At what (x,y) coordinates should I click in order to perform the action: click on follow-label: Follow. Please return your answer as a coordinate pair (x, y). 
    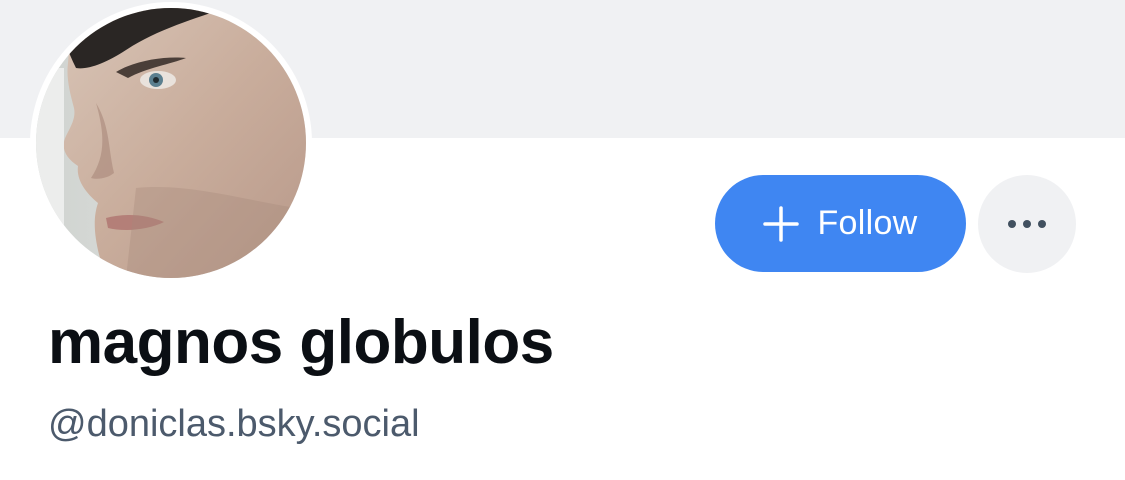
    Looking at the image, I should click on (867, 223).